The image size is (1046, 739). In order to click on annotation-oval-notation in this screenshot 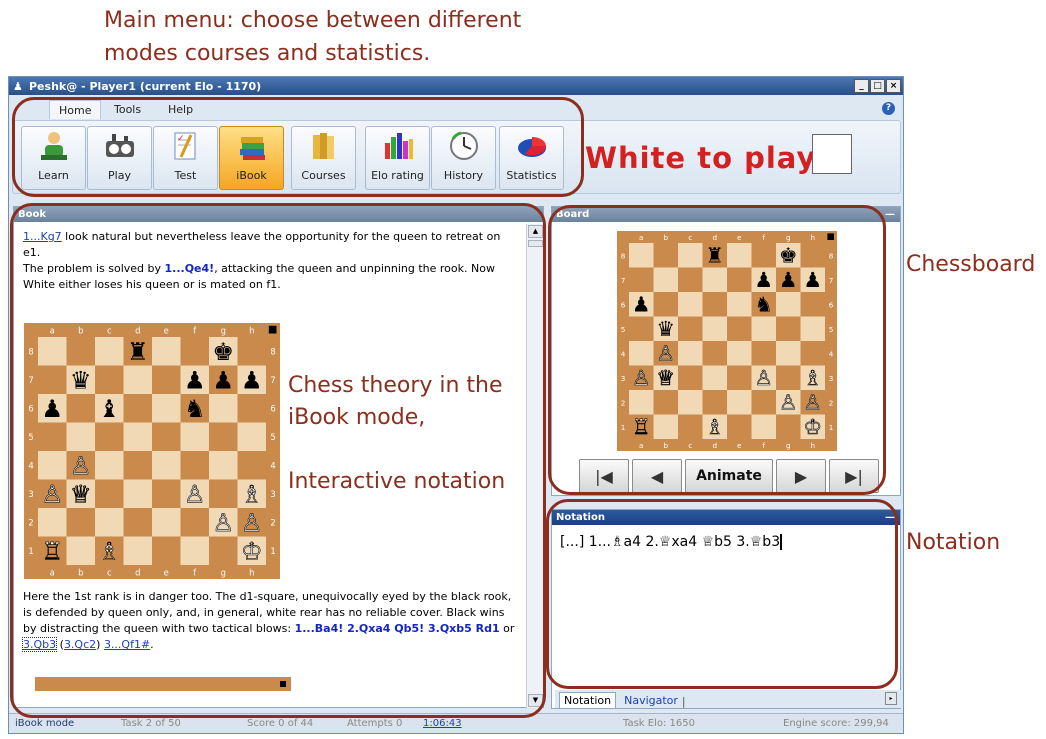, I will do `click(722, 594)`.